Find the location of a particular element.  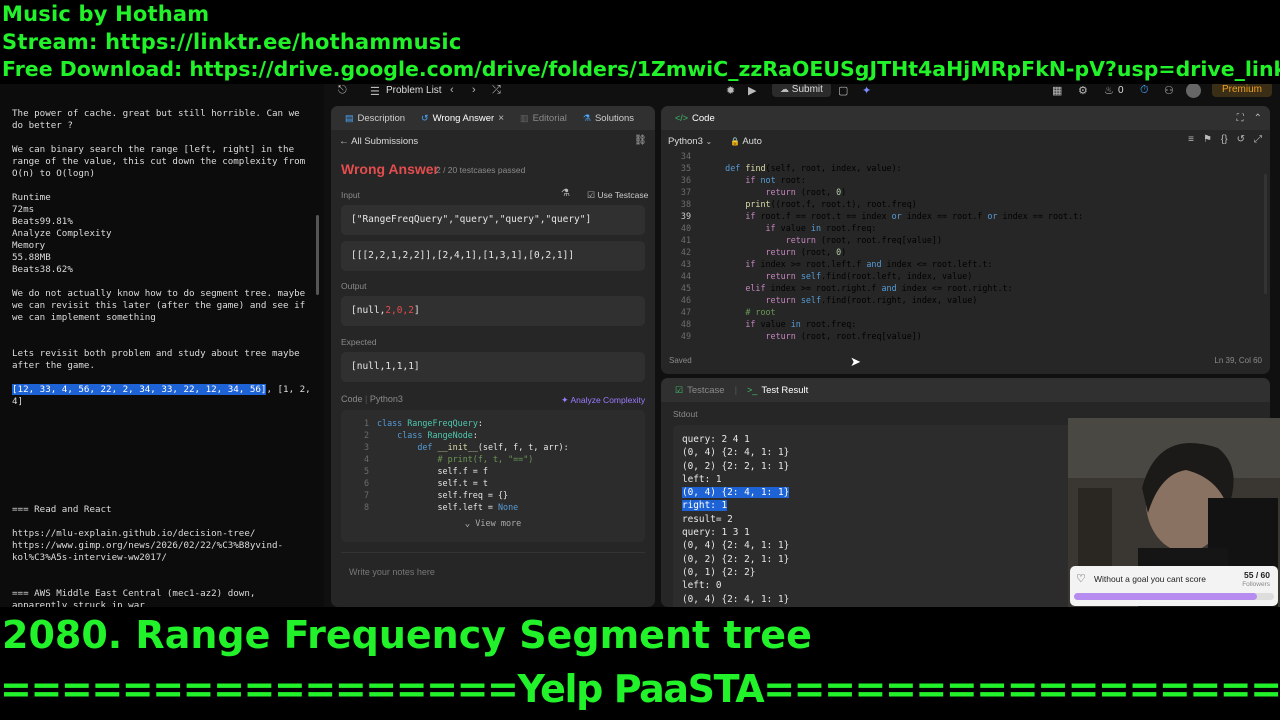

tab-code: </> Code is located at coordinates (695, 118).